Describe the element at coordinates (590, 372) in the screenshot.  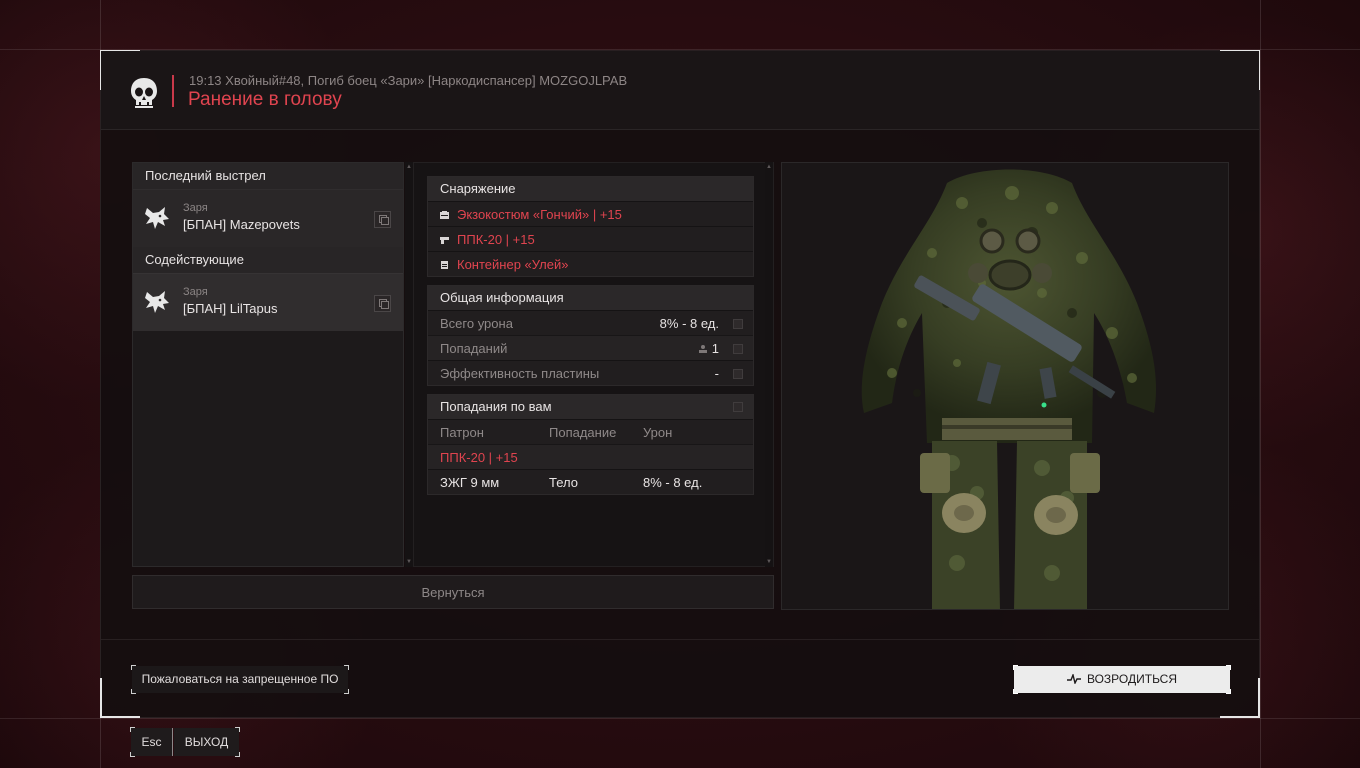
I see `info-row-plate-efficiency: Эффективность пластины -` at that location.